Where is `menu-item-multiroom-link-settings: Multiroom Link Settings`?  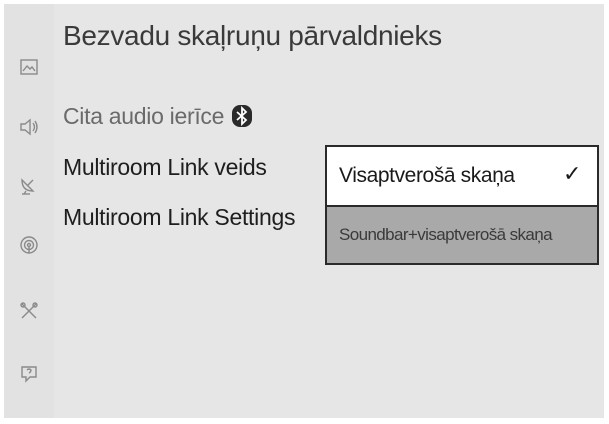 menu-item-multiroom-link-settings: Multiroom Link Settings is located at coordinates (179, 217).